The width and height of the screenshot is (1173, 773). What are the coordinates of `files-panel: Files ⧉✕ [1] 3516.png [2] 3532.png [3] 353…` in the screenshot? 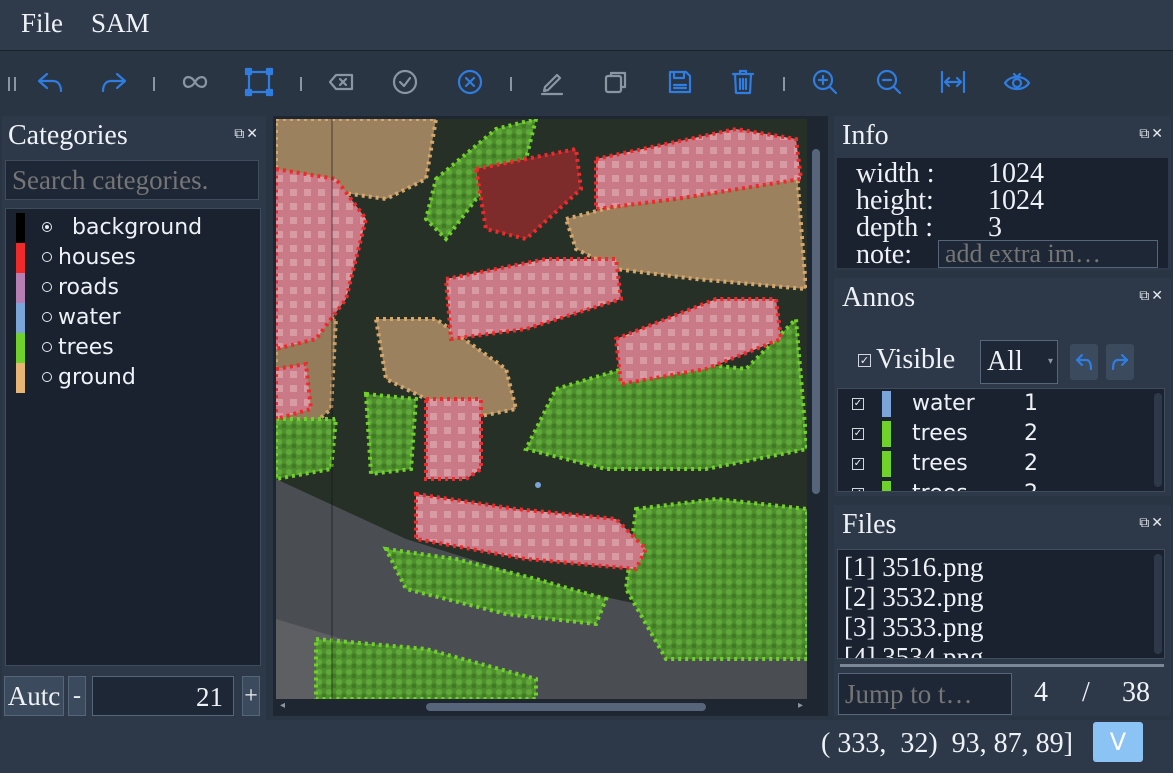 It's located at (1002, 610).